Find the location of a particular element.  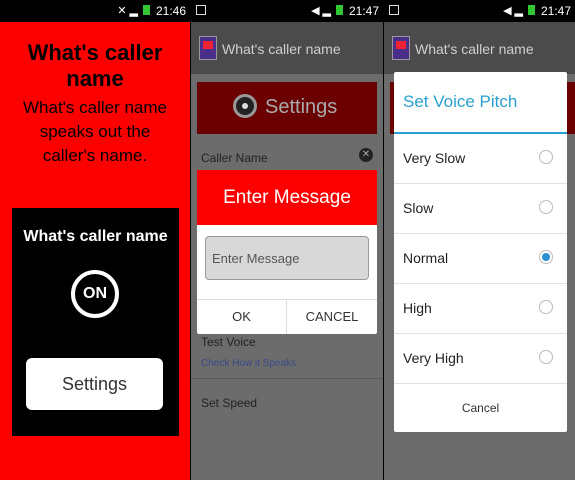

test-voice-row: Test Voice is located at coordinates (228, 342).